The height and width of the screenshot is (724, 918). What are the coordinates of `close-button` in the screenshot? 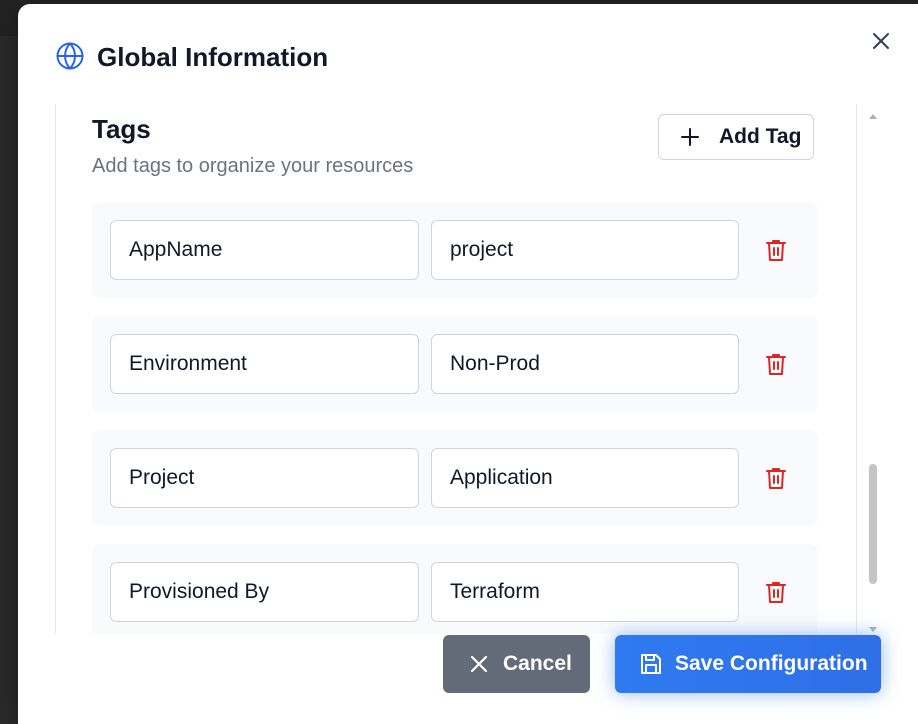 It's located at (881, 41).